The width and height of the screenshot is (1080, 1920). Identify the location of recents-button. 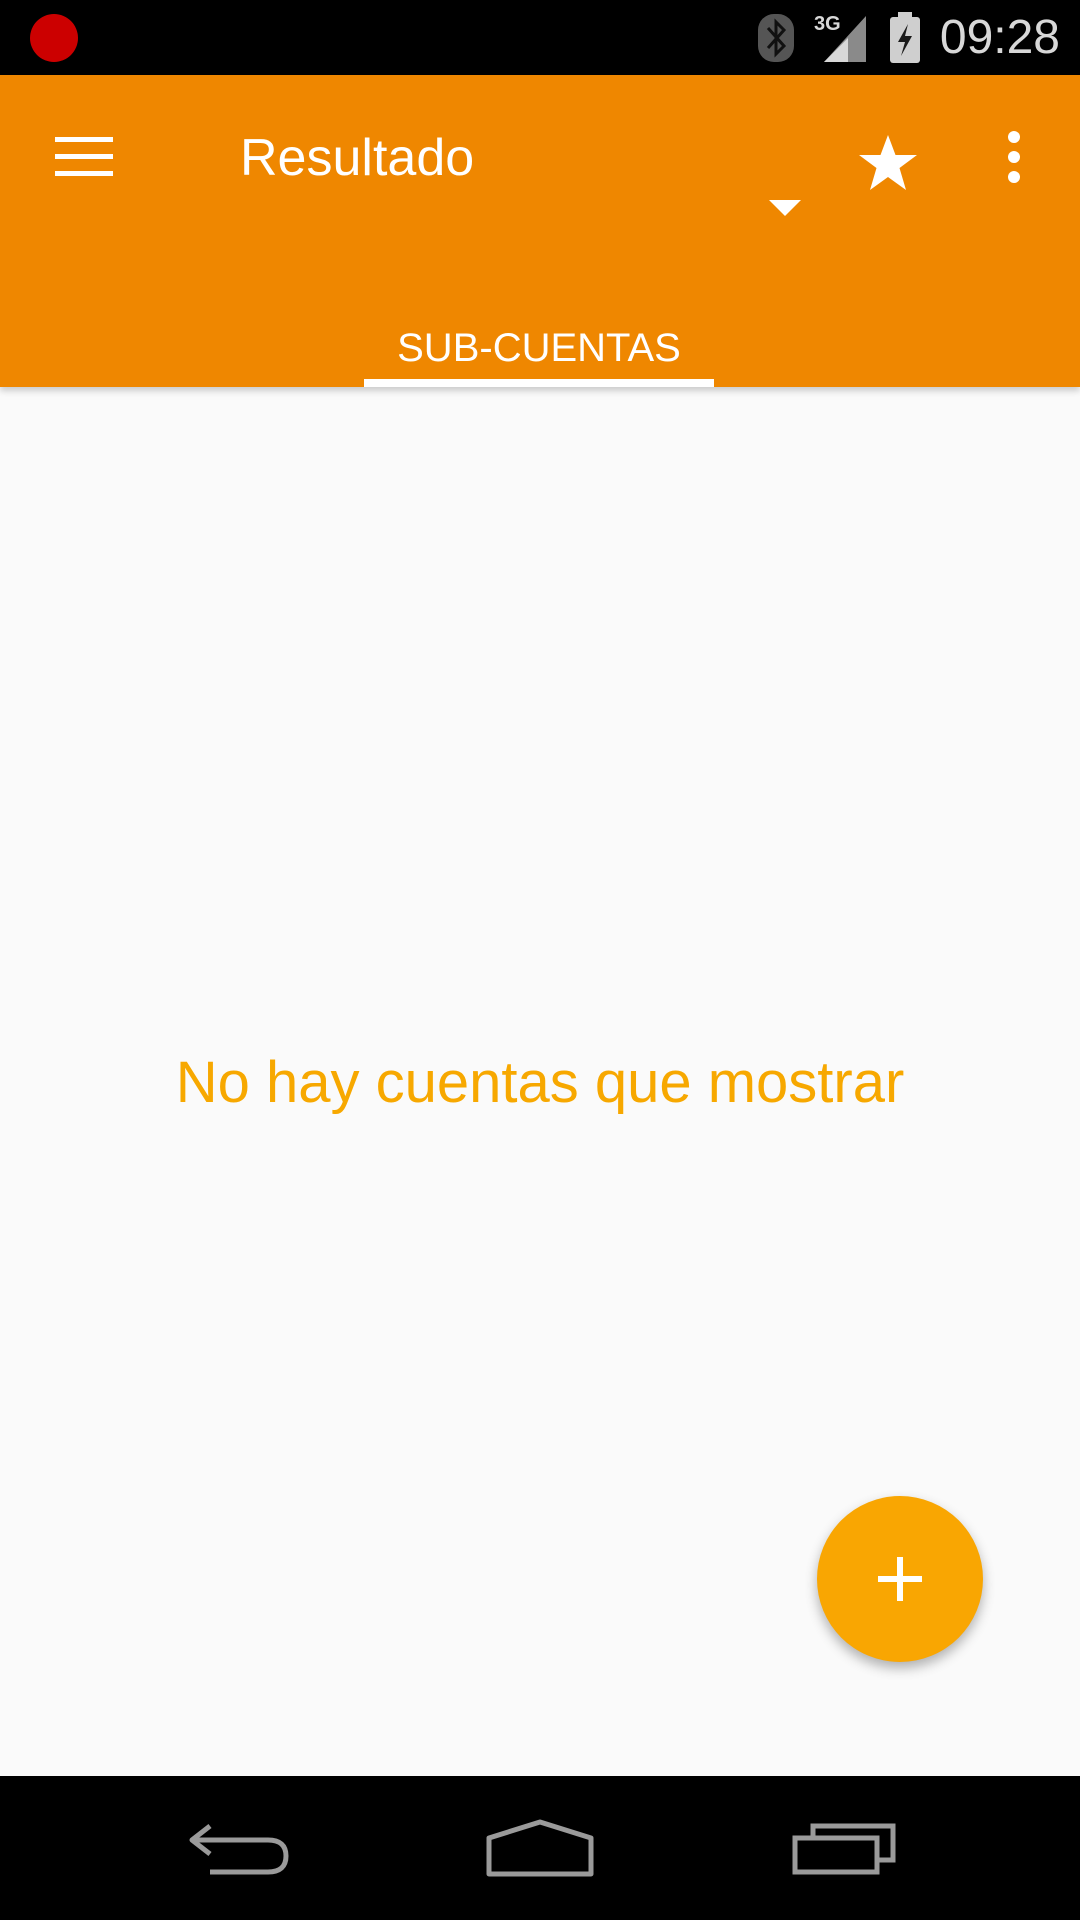
(844, 1848).